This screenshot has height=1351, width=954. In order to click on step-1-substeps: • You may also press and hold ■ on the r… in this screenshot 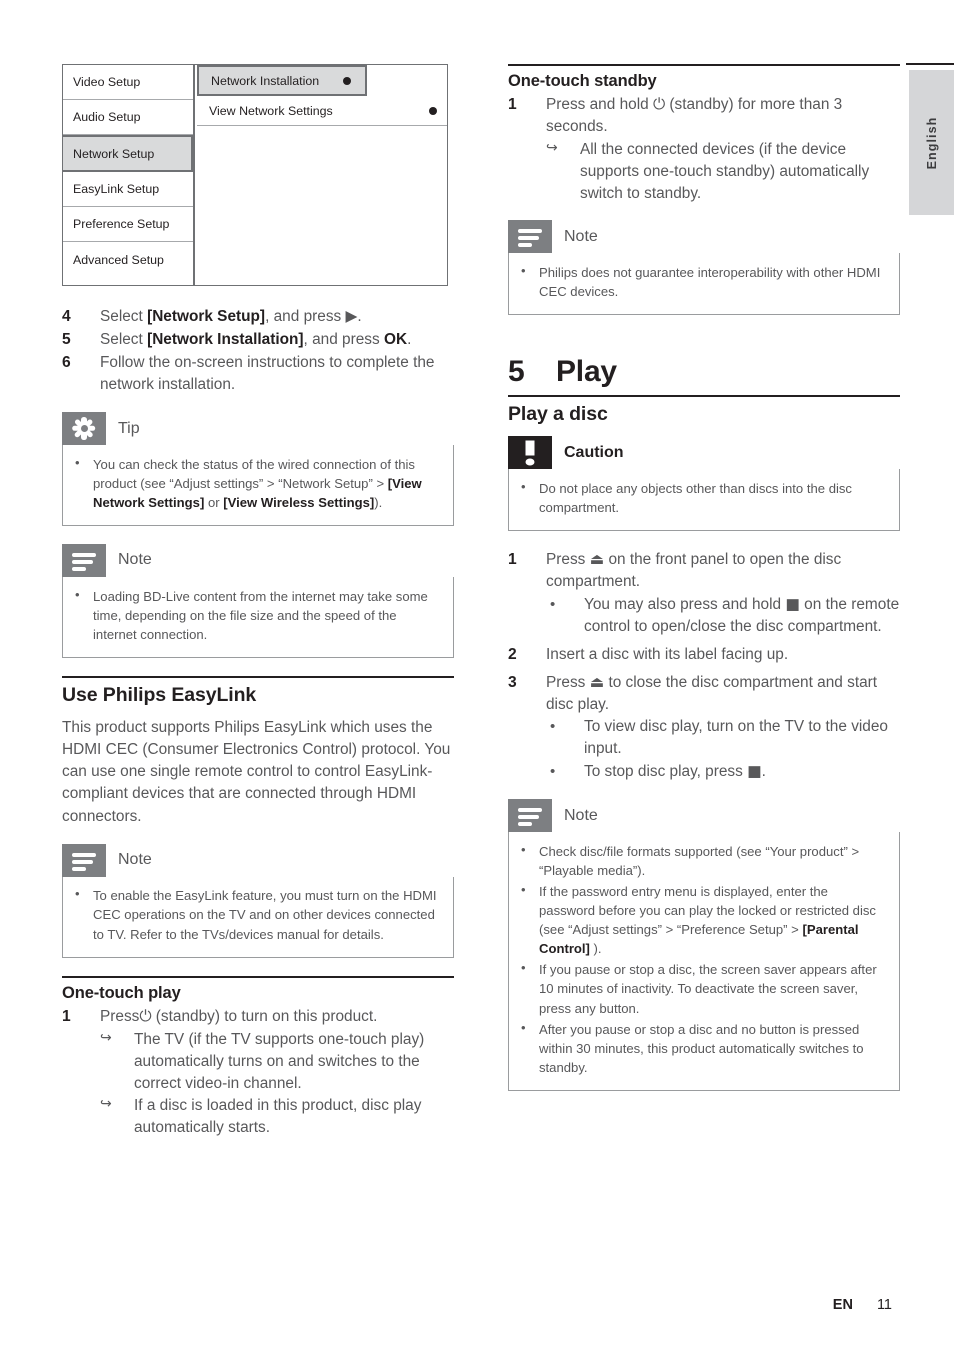, I will do `click(704, 616)`.